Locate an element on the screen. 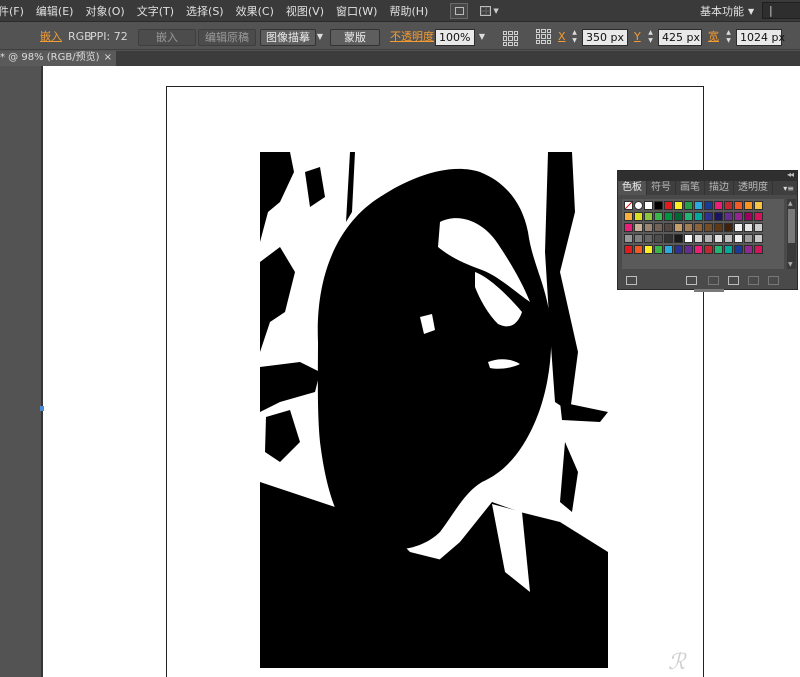  panel-header: ◂◂ is located at coordinates (707, 175).